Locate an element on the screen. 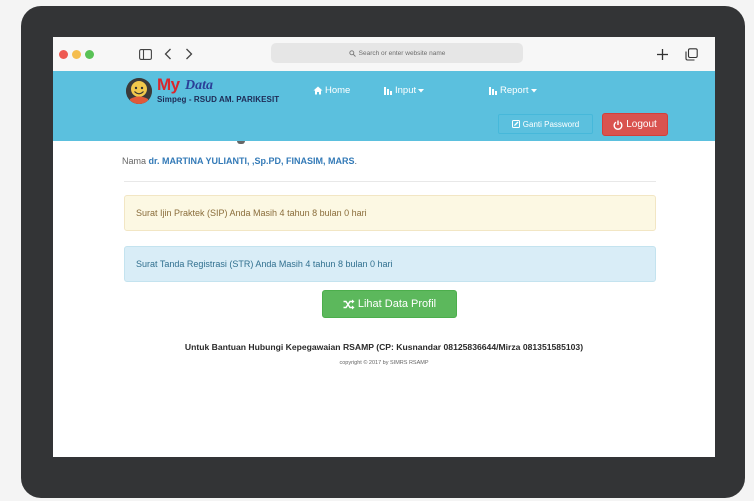 The image size is (754, 501). heading-fragment is located at coordinates (241, 142).